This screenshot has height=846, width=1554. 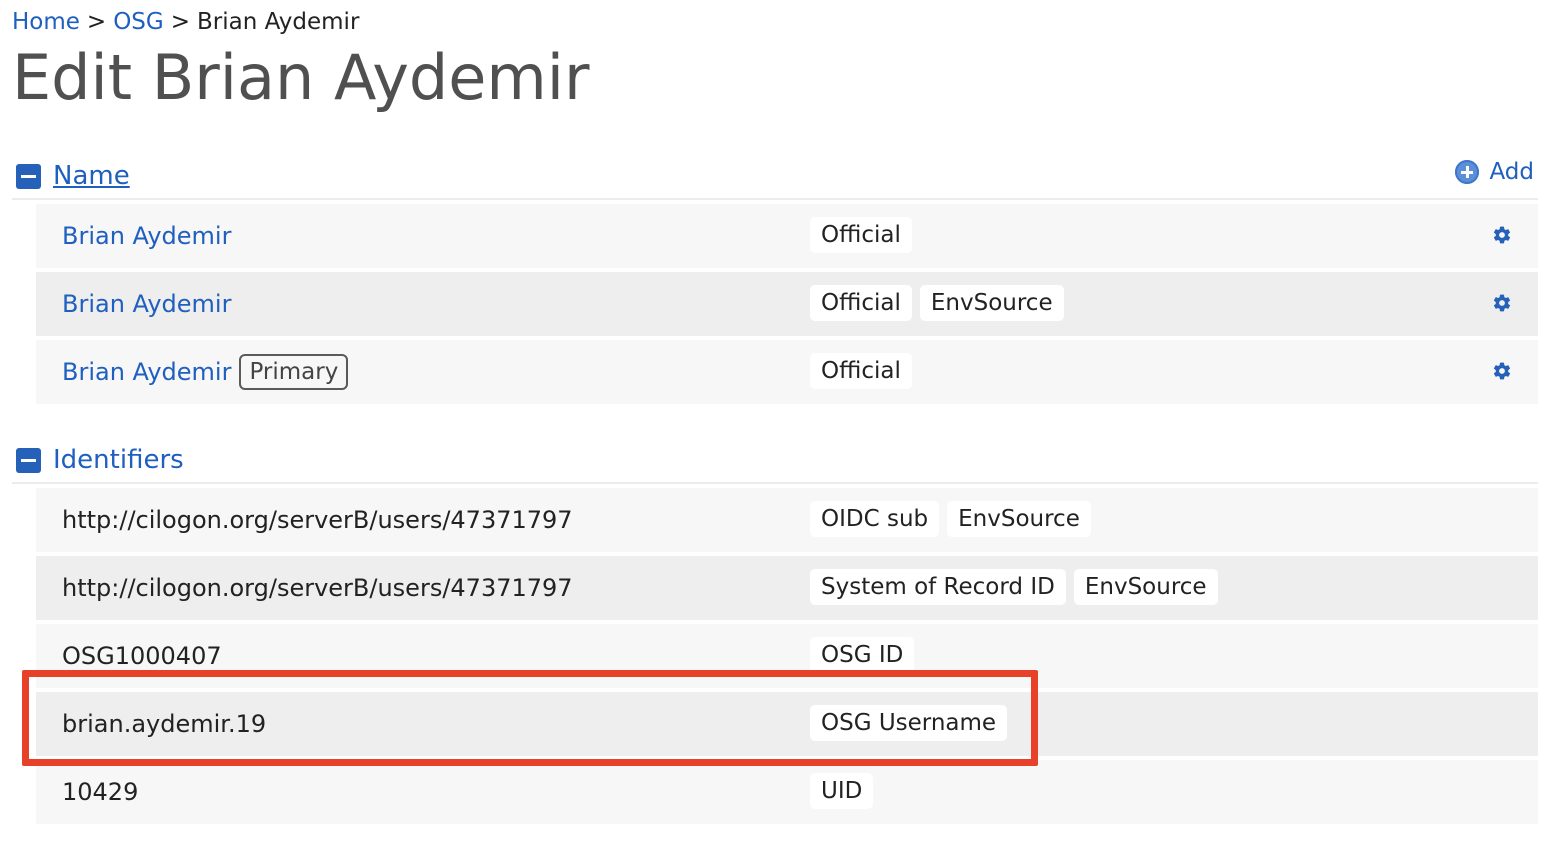 I want to click on identifier-tags: OIDC sub EnvSource, so click(x=950, y=519).